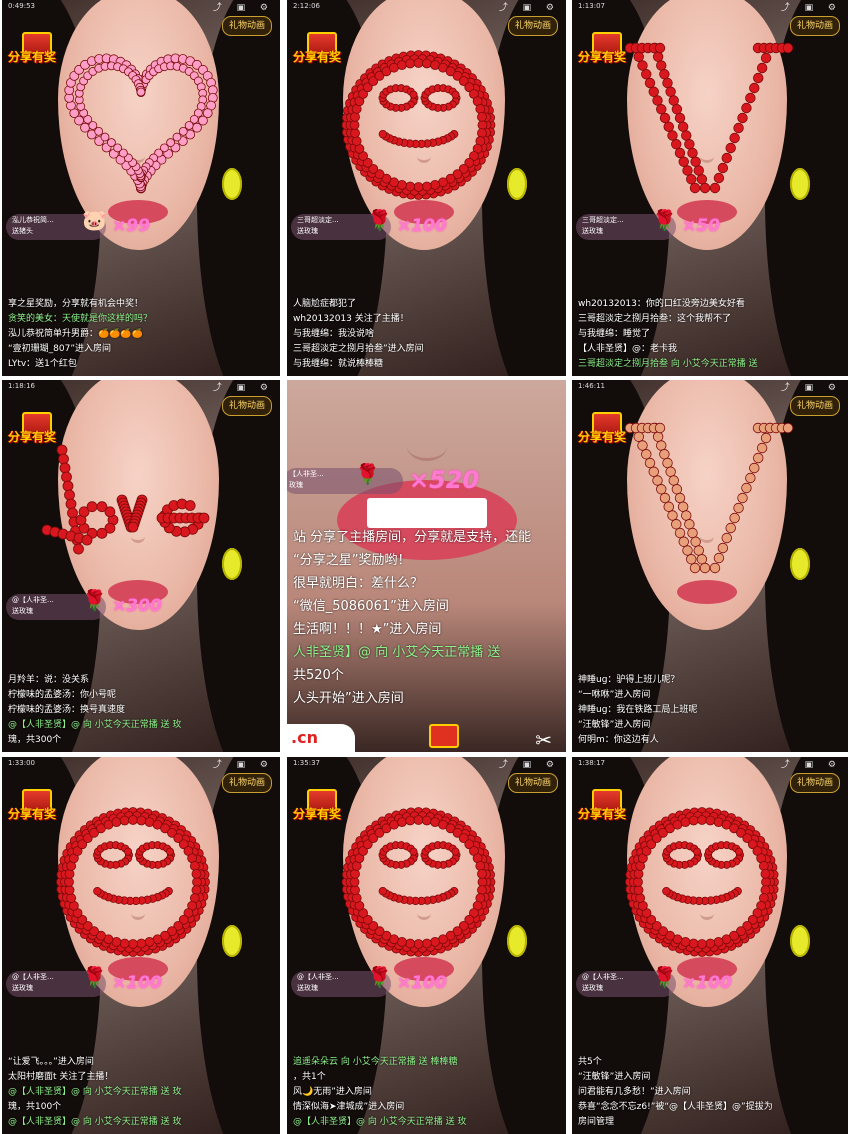  I want to click on status-time: 2:12:06, so click(306, 6).